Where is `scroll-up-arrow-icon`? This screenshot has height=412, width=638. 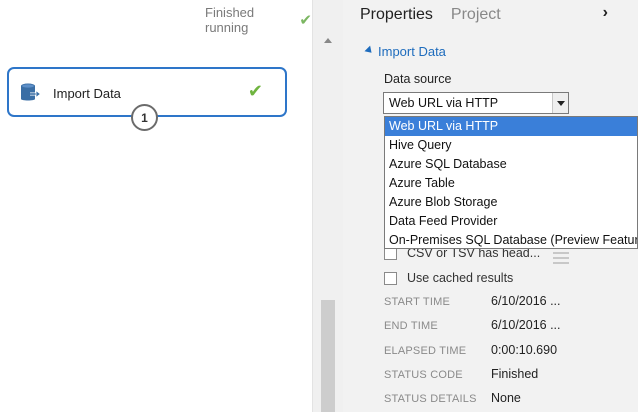 scroll-up-arrow-icon is located at coordinates (328, 40).